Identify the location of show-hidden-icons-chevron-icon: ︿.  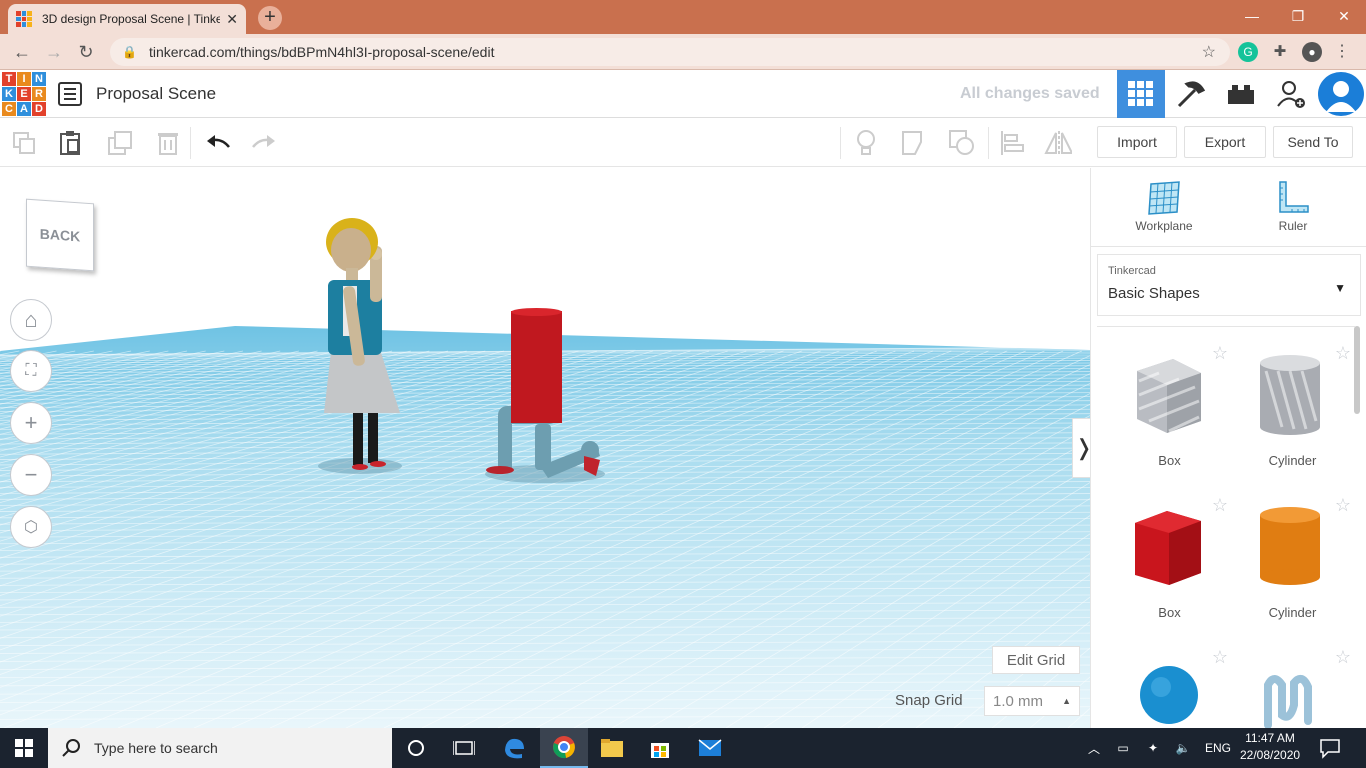
(1094, 748).